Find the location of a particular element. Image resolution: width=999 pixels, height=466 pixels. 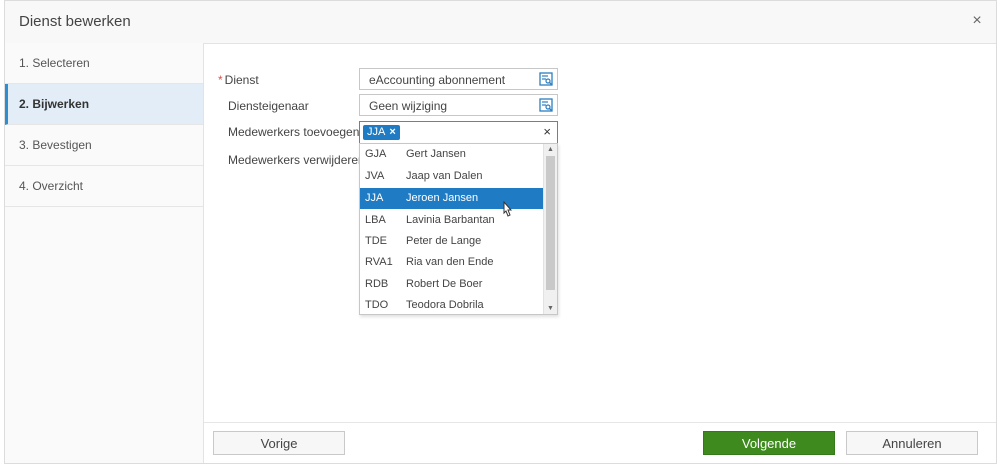

dialog-footer: Vorige Volgende Annuleren is located at coordinates (600, 442).